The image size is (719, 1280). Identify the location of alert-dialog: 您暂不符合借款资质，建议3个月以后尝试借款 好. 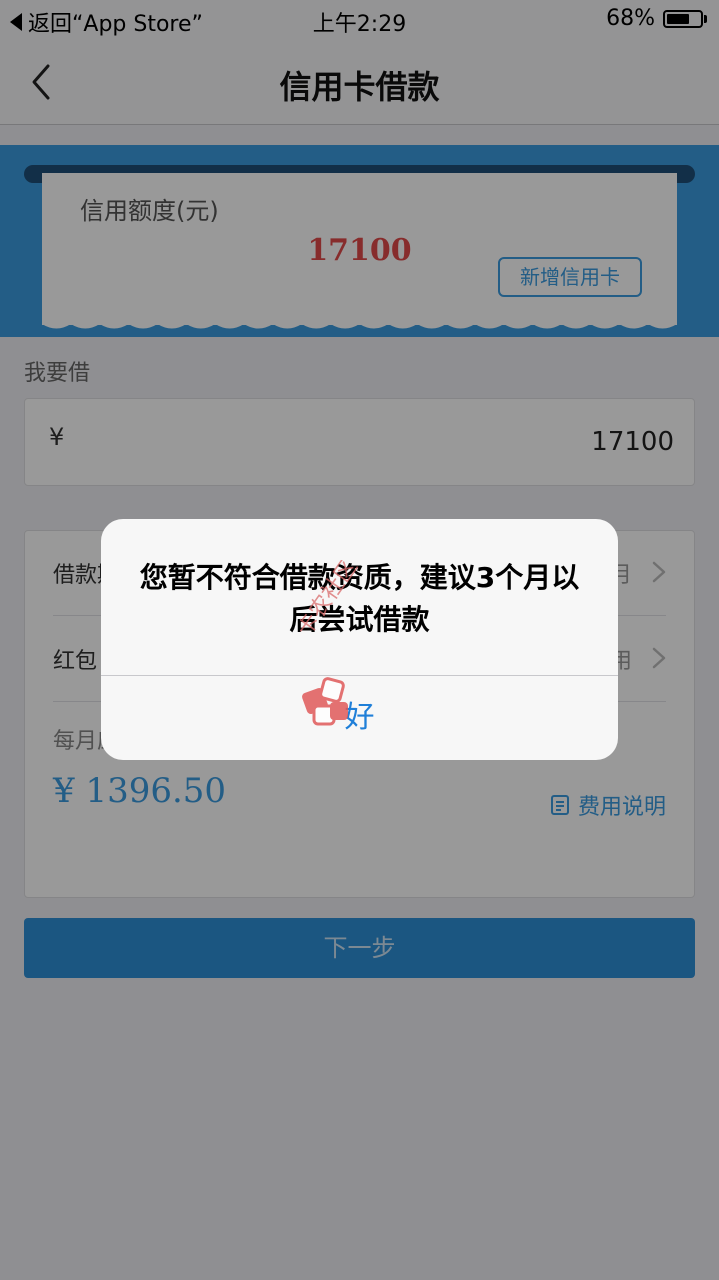
(359, 639).